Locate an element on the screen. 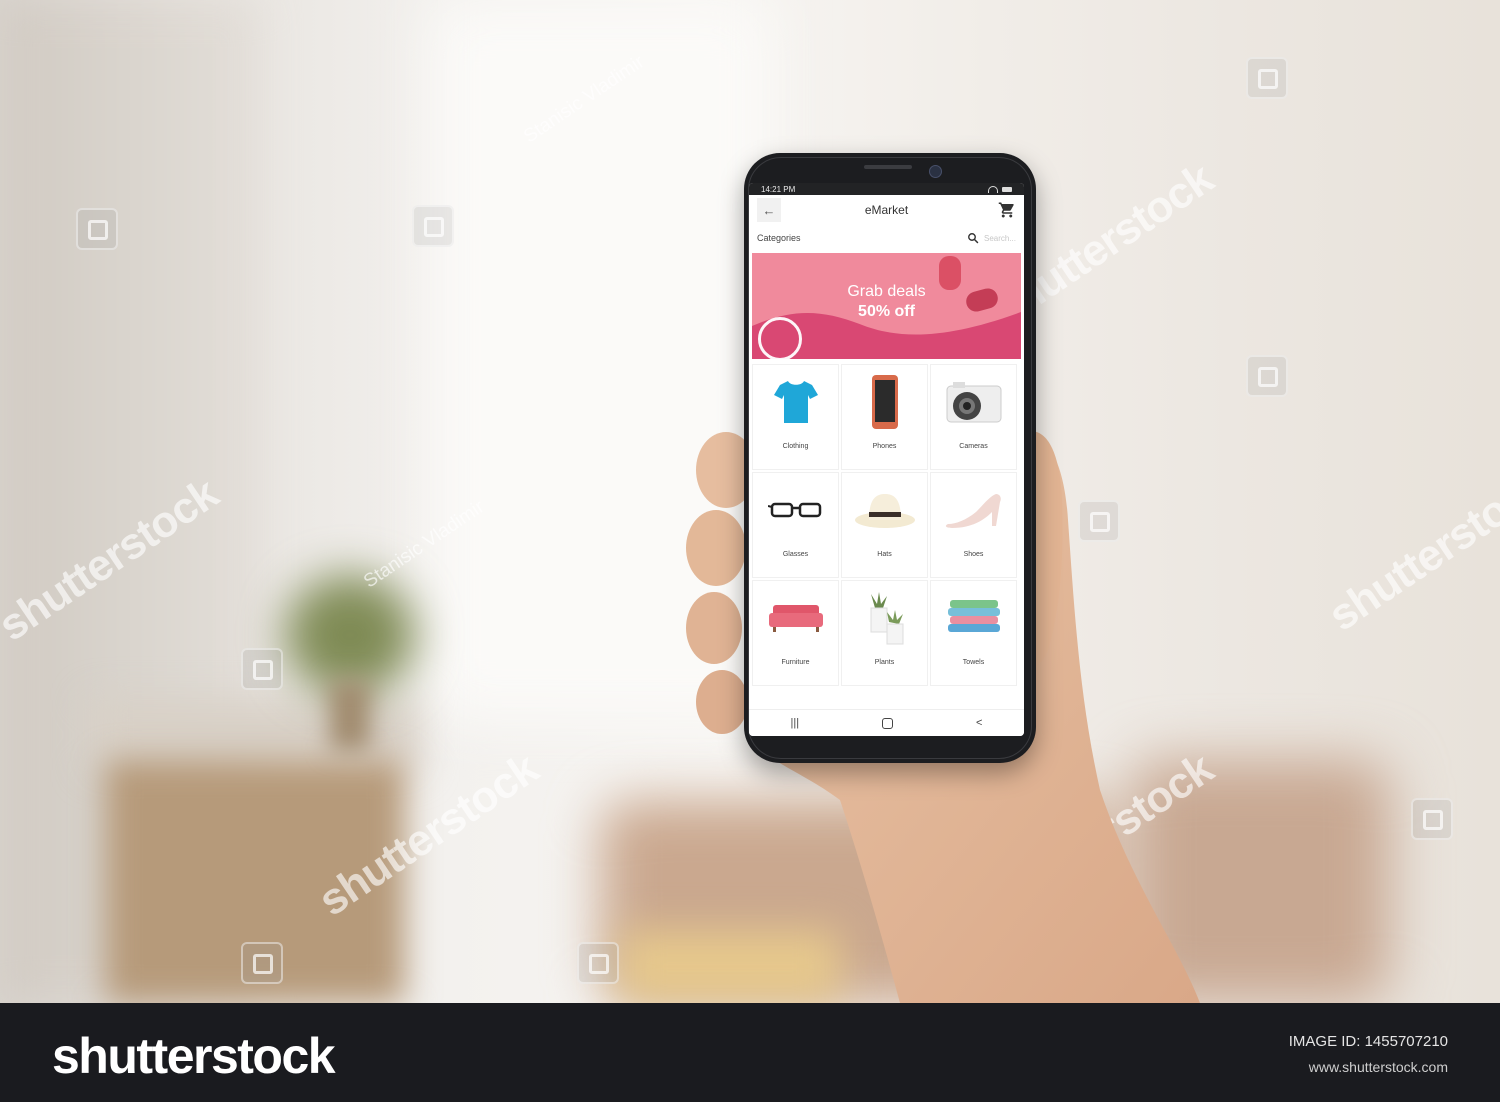 The image size is (1500, 1102). category-tile-glasses: Glasses is located at coordinates (795, 525).